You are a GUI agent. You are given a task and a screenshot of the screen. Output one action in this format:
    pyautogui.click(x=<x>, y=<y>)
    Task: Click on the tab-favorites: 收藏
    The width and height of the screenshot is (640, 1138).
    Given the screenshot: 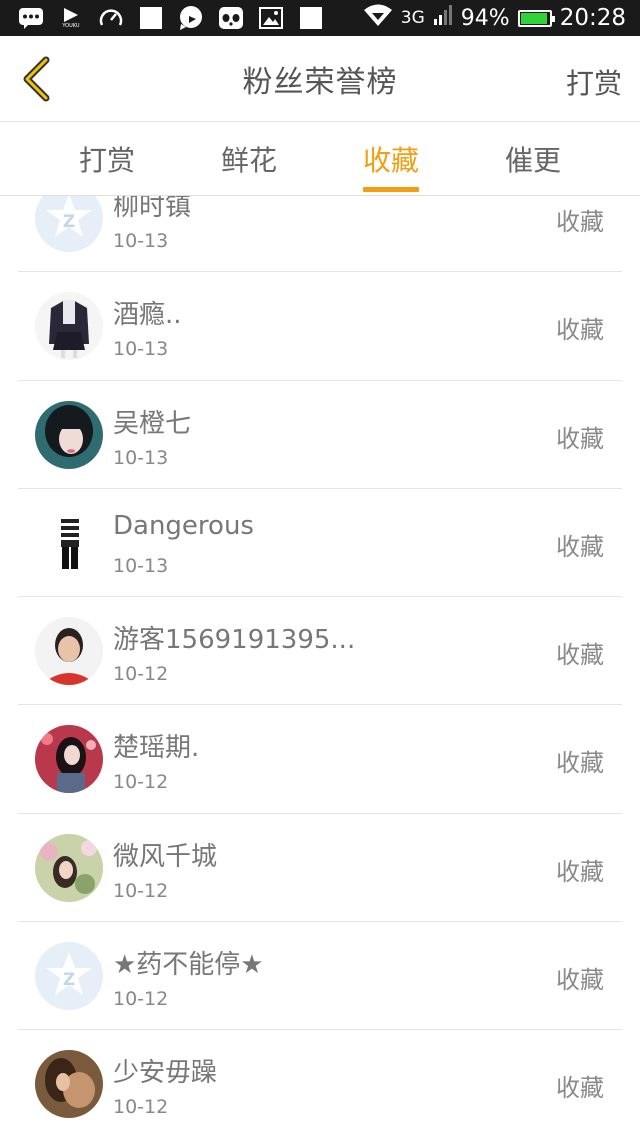 What is the action you would take?
    pyautogui.click(x=391, y=159)
    